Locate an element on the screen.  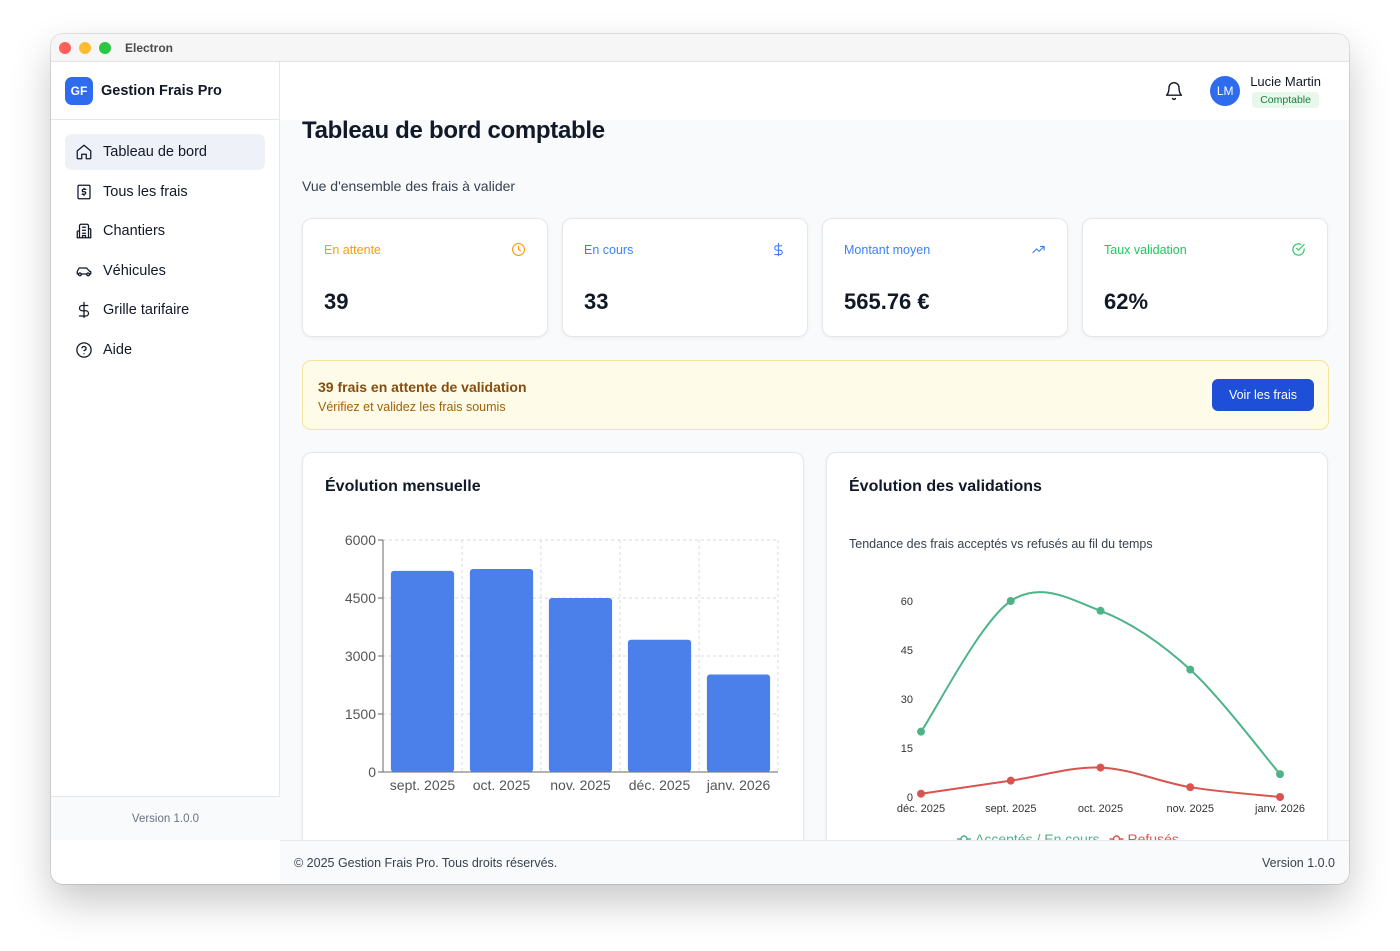
notifications-button is located at coordinates (1174, 91).